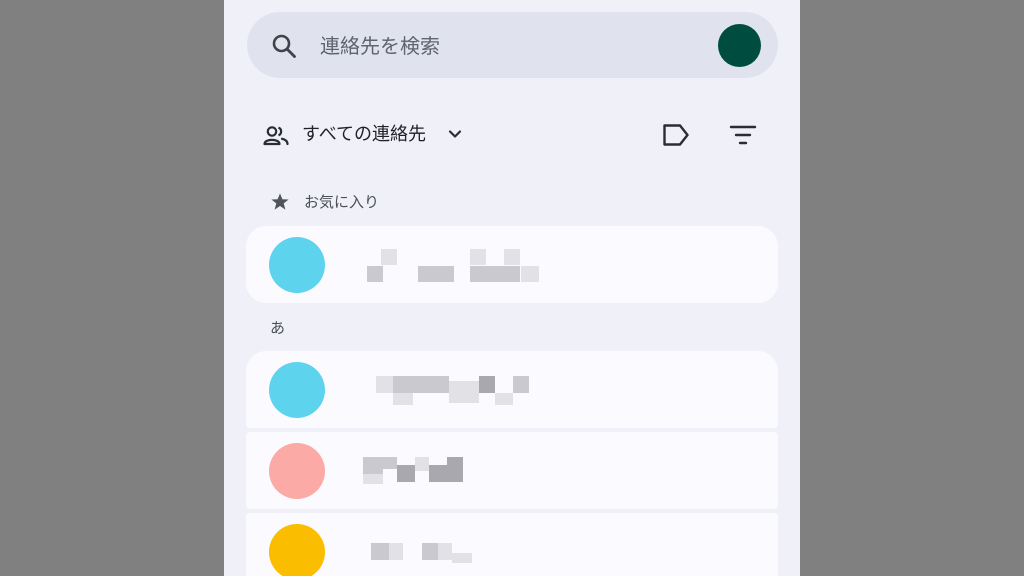 This screenshot has width=1024, height=576. I want to click on sort-icon, so click(743, 135).